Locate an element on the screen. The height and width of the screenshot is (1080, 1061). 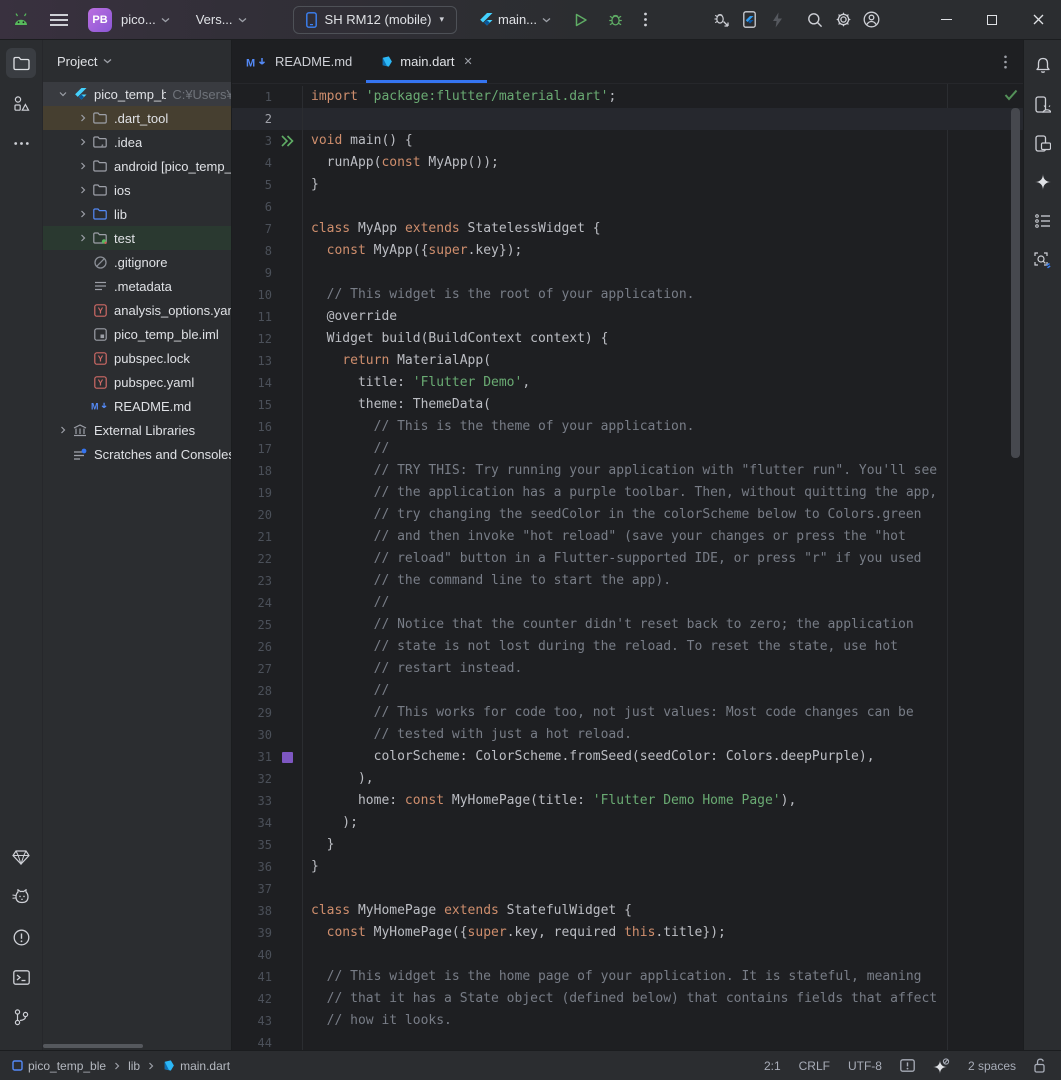
indent-widget: 2 spaces is located at coordinates (992, 1066).